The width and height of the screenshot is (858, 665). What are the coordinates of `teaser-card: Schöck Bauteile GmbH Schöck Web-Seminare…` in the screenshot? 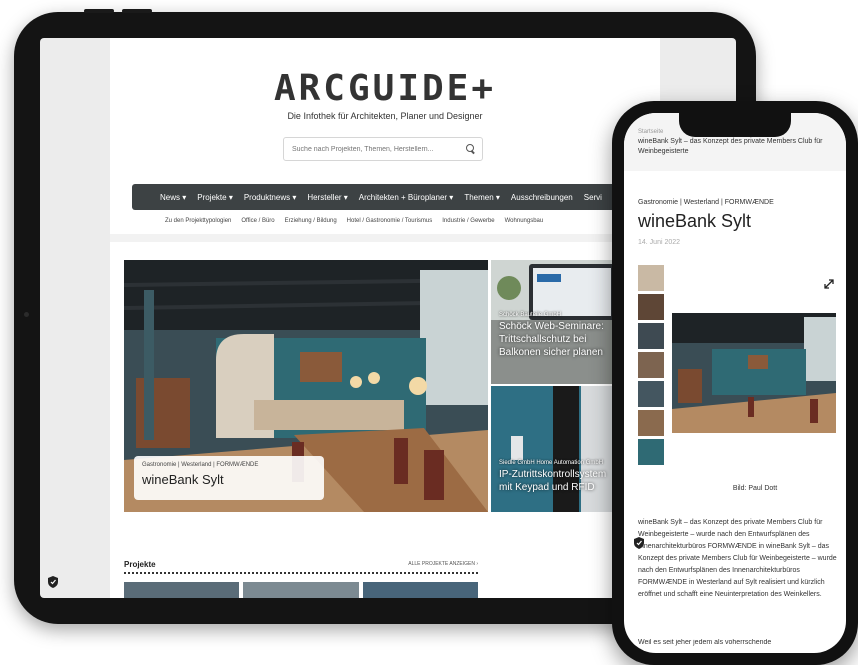 It's located at (554, 322).